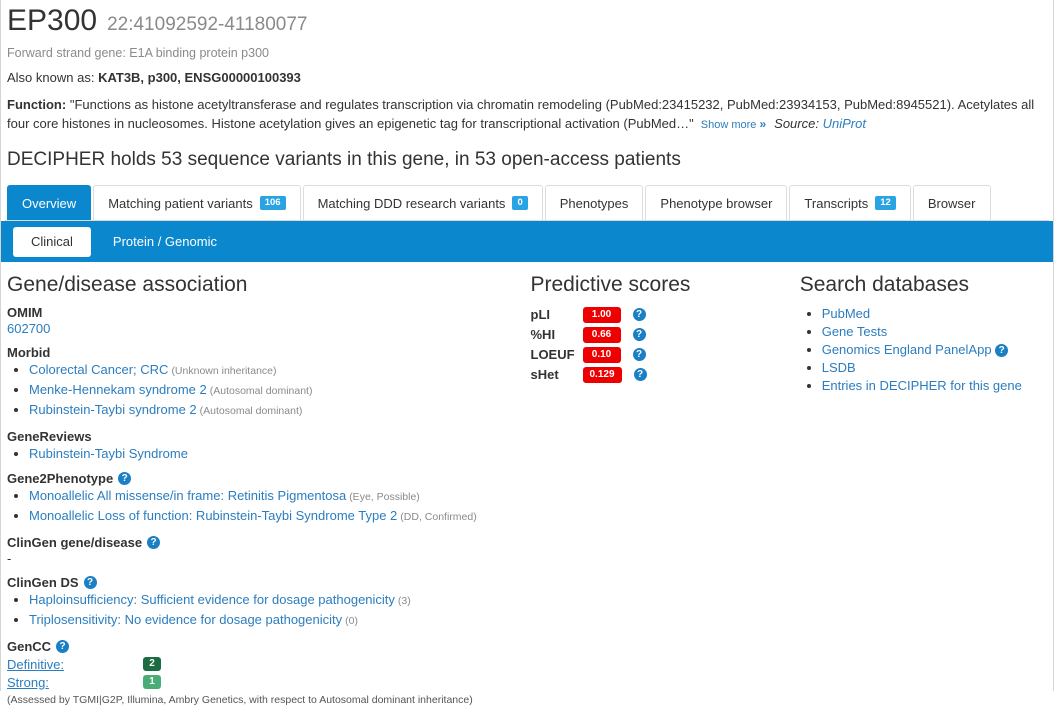 This screenshot has height=706, width=1054. Describe the element at coordinates (165, 242) in the screenshot. I see `subtab-protein-genomic: Protein / Genomic` at that location.